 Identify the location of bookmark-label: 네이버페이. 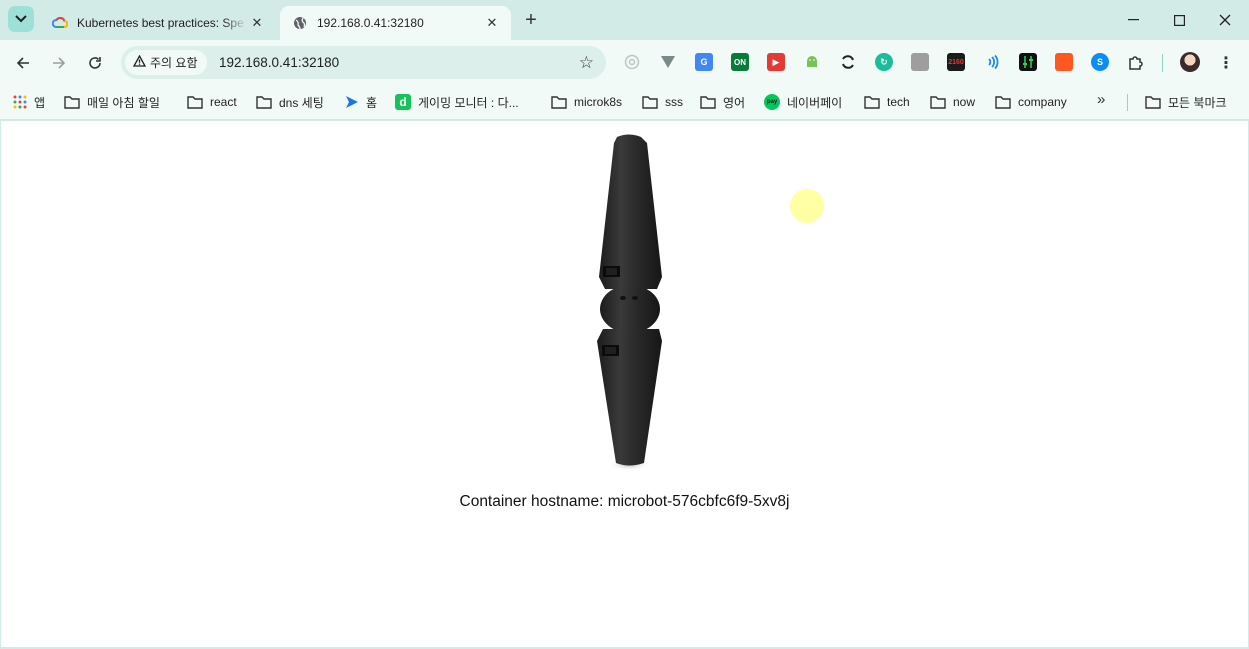
(815, 102).